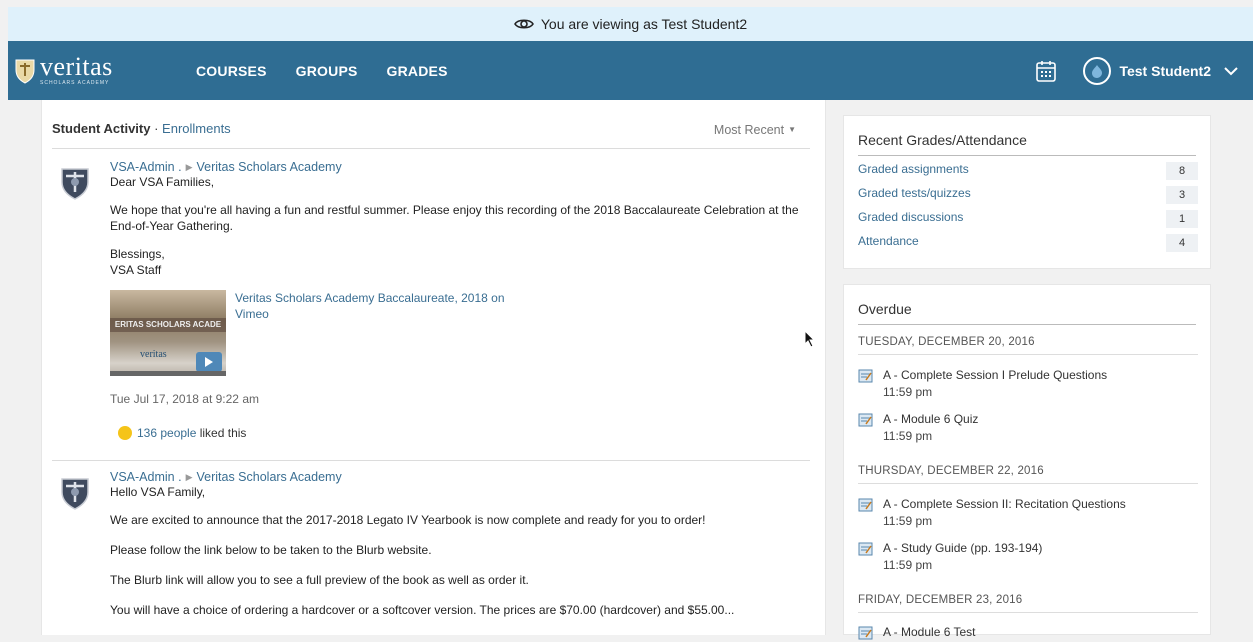  Describe the element at coordinates (962, 548) in the screenshot. I see `task-name: A - Study Guide (pp. 193-194)` at that location.